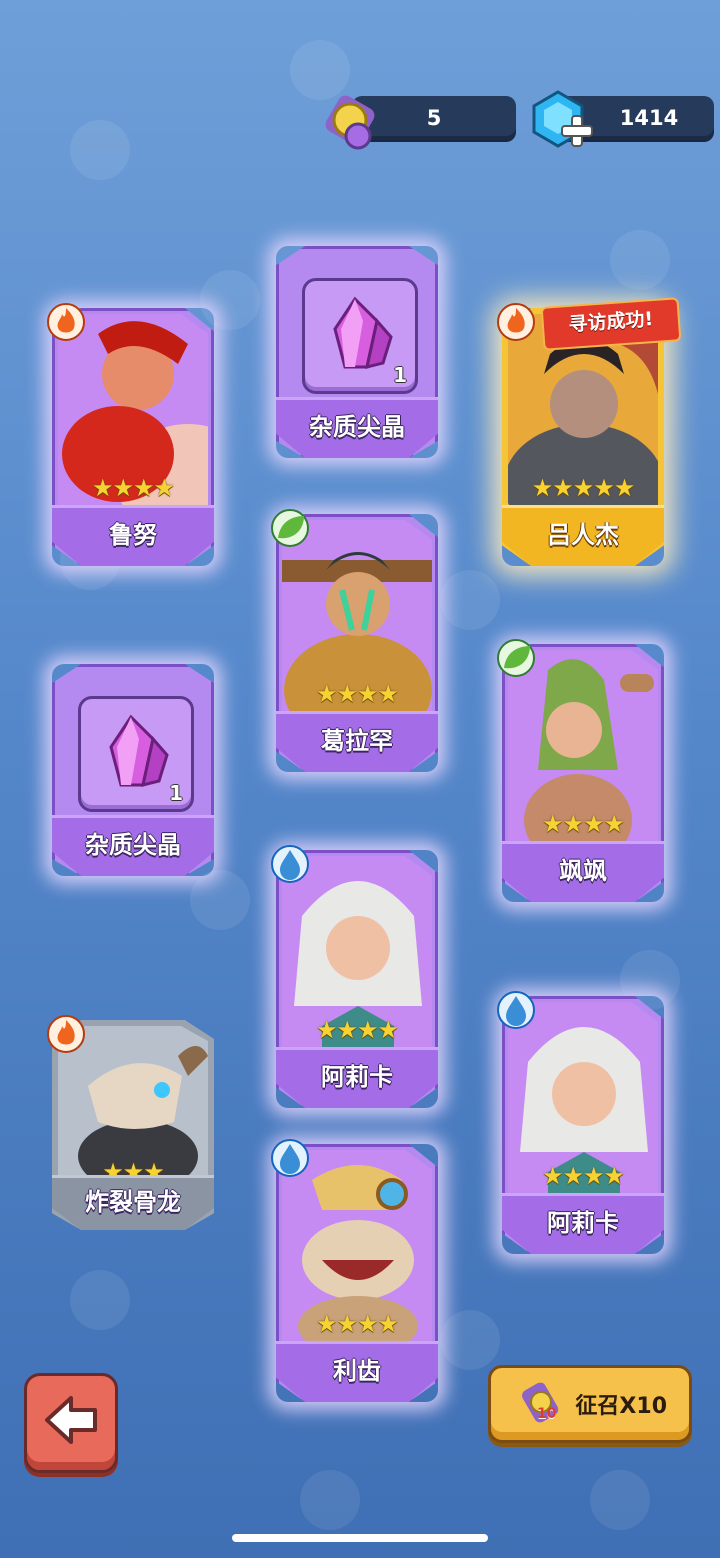 This screenshot has width=720, height=1558. What do you see at coordinates (71, 1420) in the screenshot?
I see `arrow-left-icon` at bounding box center [71, 1420].